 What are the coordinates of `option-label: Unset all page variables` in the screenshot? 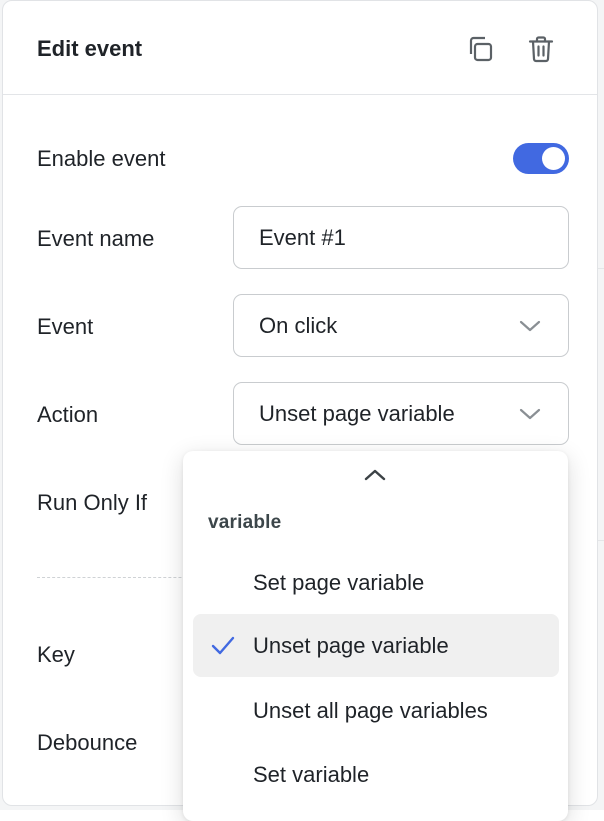 It's located at (370, 710).